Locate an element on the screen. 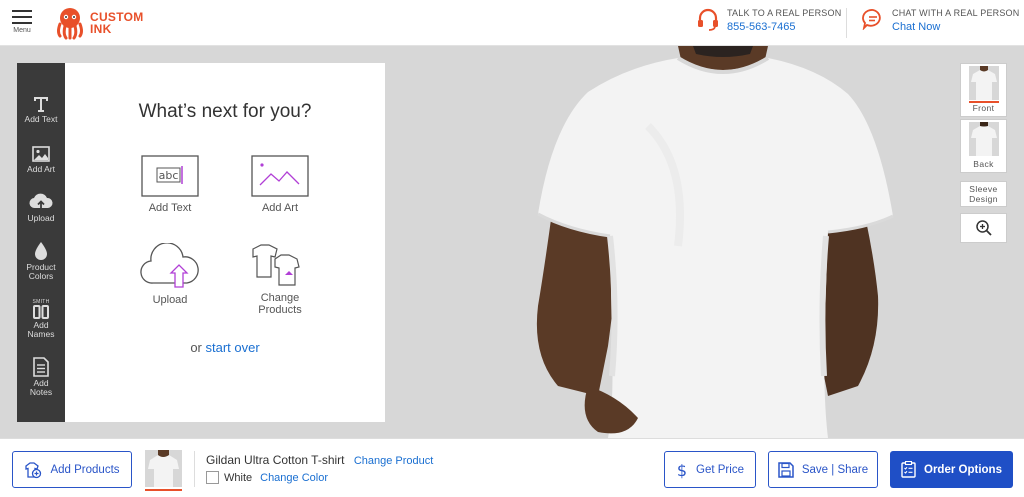 This screenshot has width=1024, height=497. octopus-logo-icon is located at coordinates (70, 24).